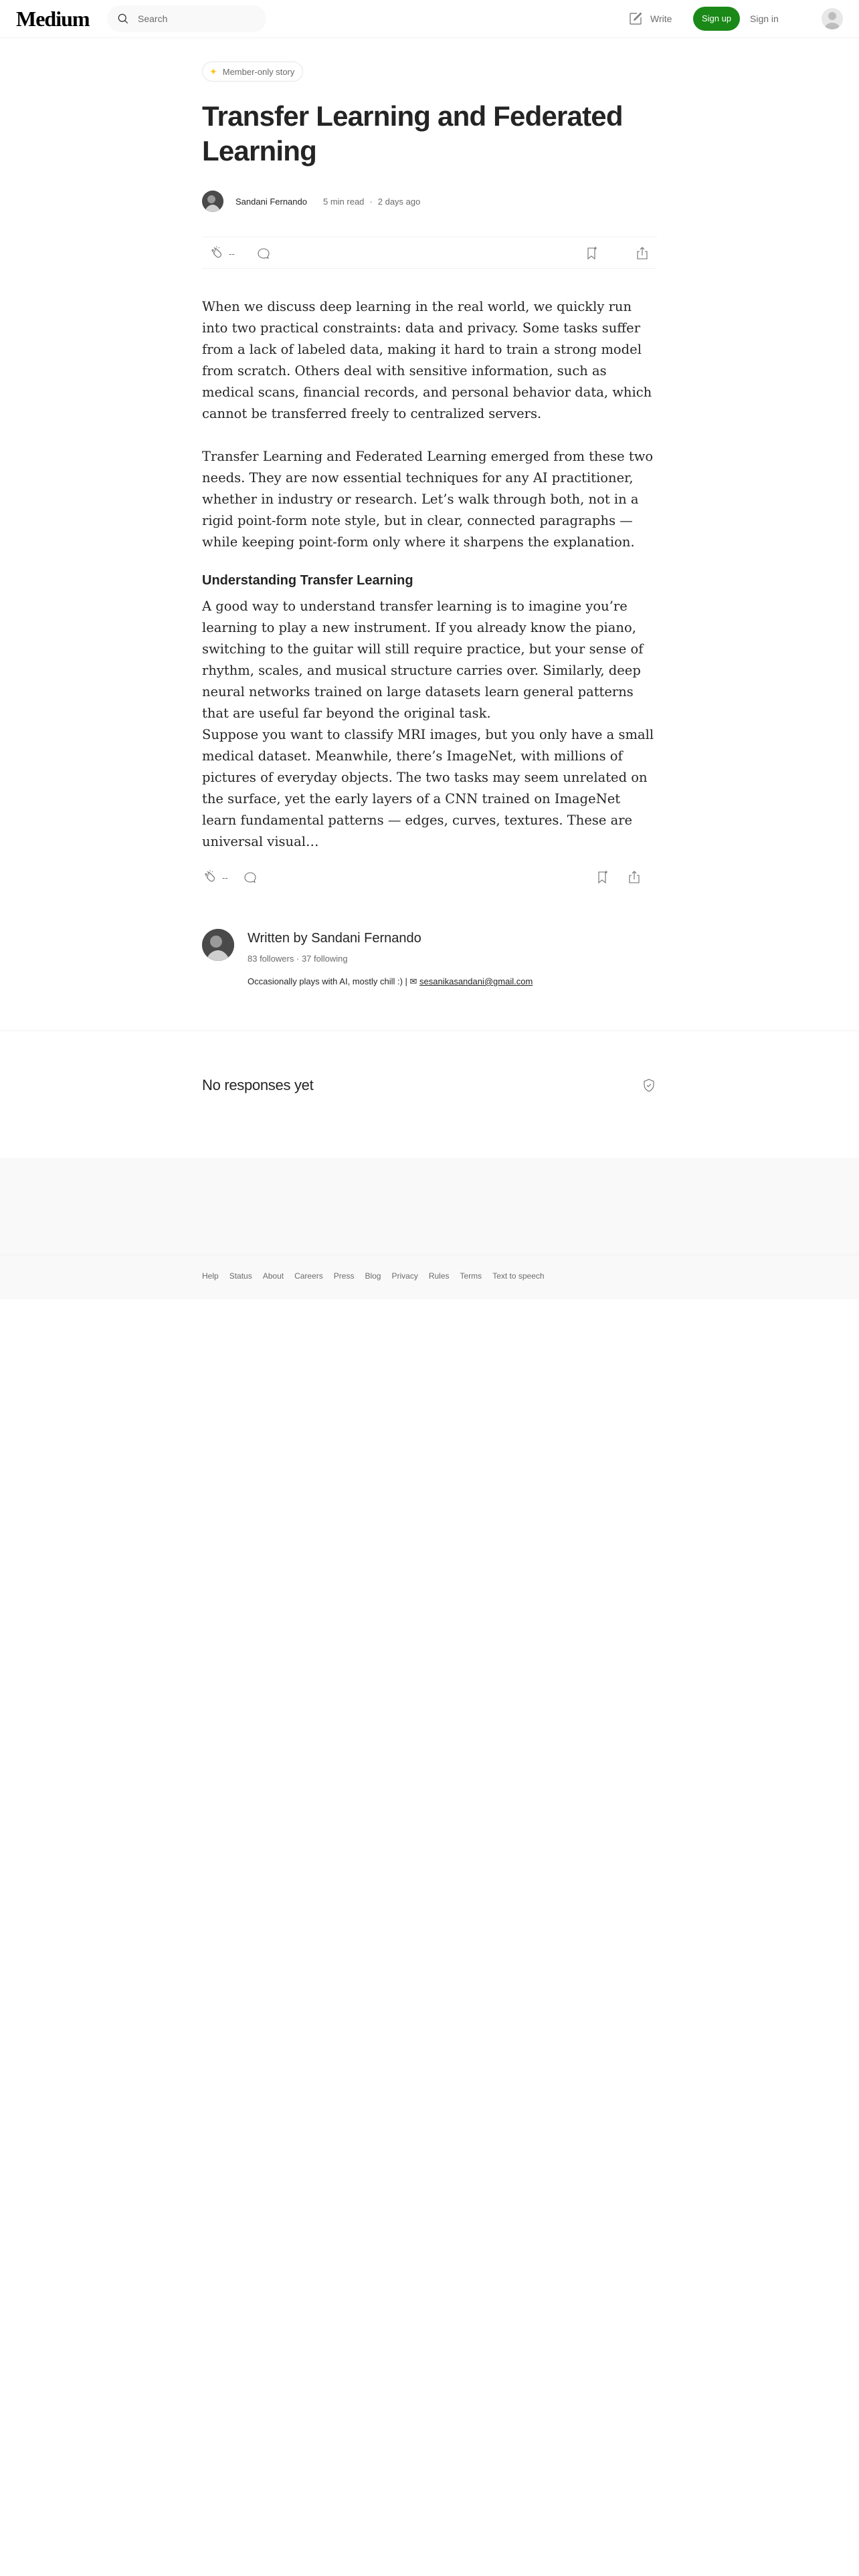 The image size is (859, 2576). Describe the element at coordinates (271, 202) in the screenshot. I see `author-name: Sandani Fernando` at that location.